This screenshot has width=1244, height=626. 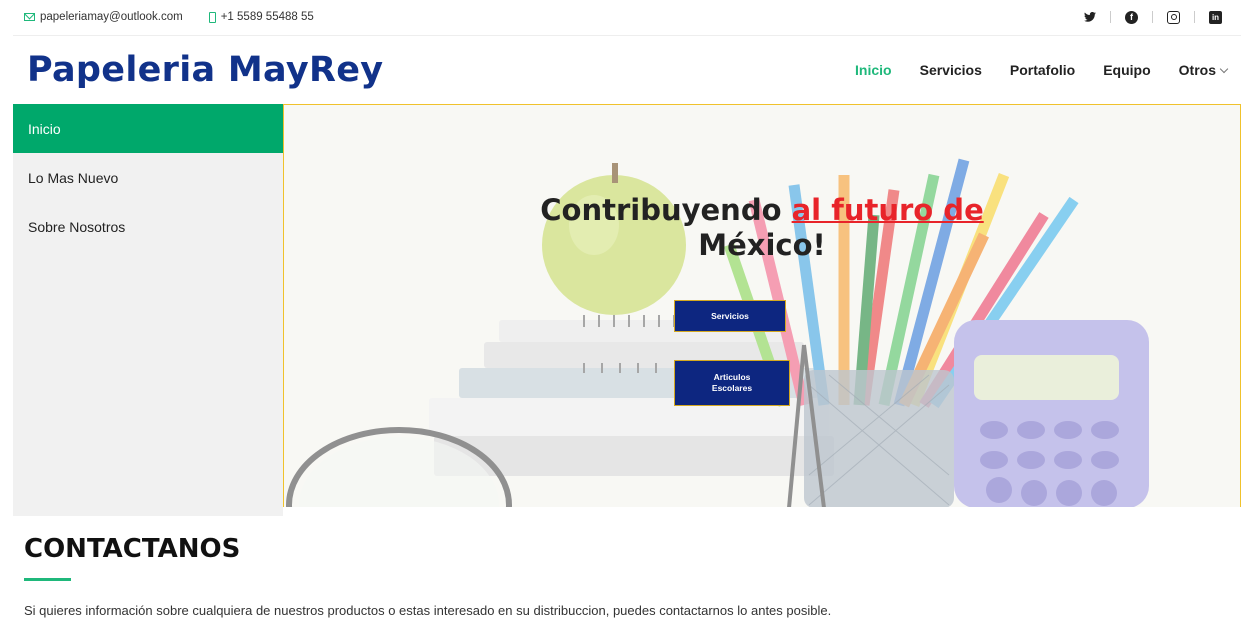 I want to click on articulos-escolares-label: Articulos Escolares, so click(x=732, y=383).